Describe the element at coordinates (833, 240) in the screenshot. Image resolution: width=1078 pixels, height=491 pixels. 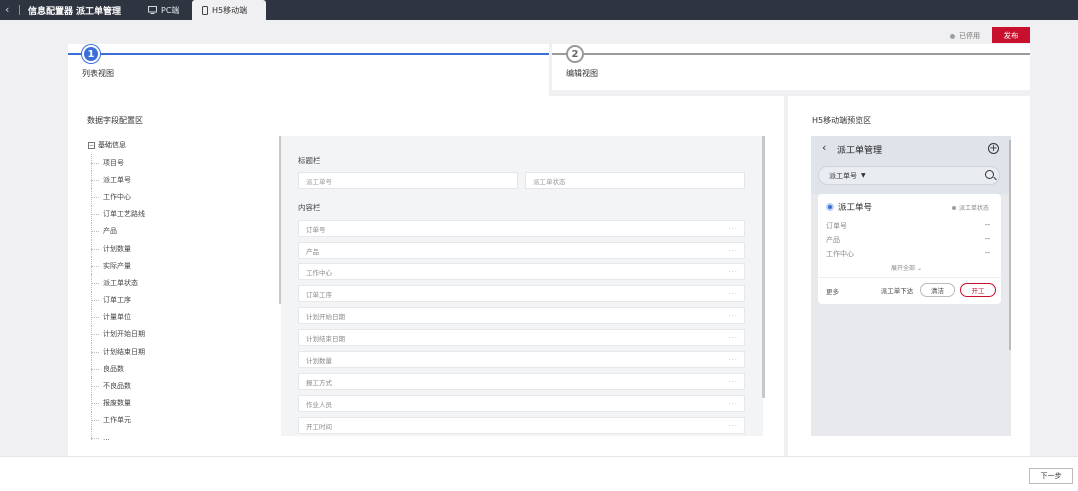
I see `card-field-label: 产品` at that location.